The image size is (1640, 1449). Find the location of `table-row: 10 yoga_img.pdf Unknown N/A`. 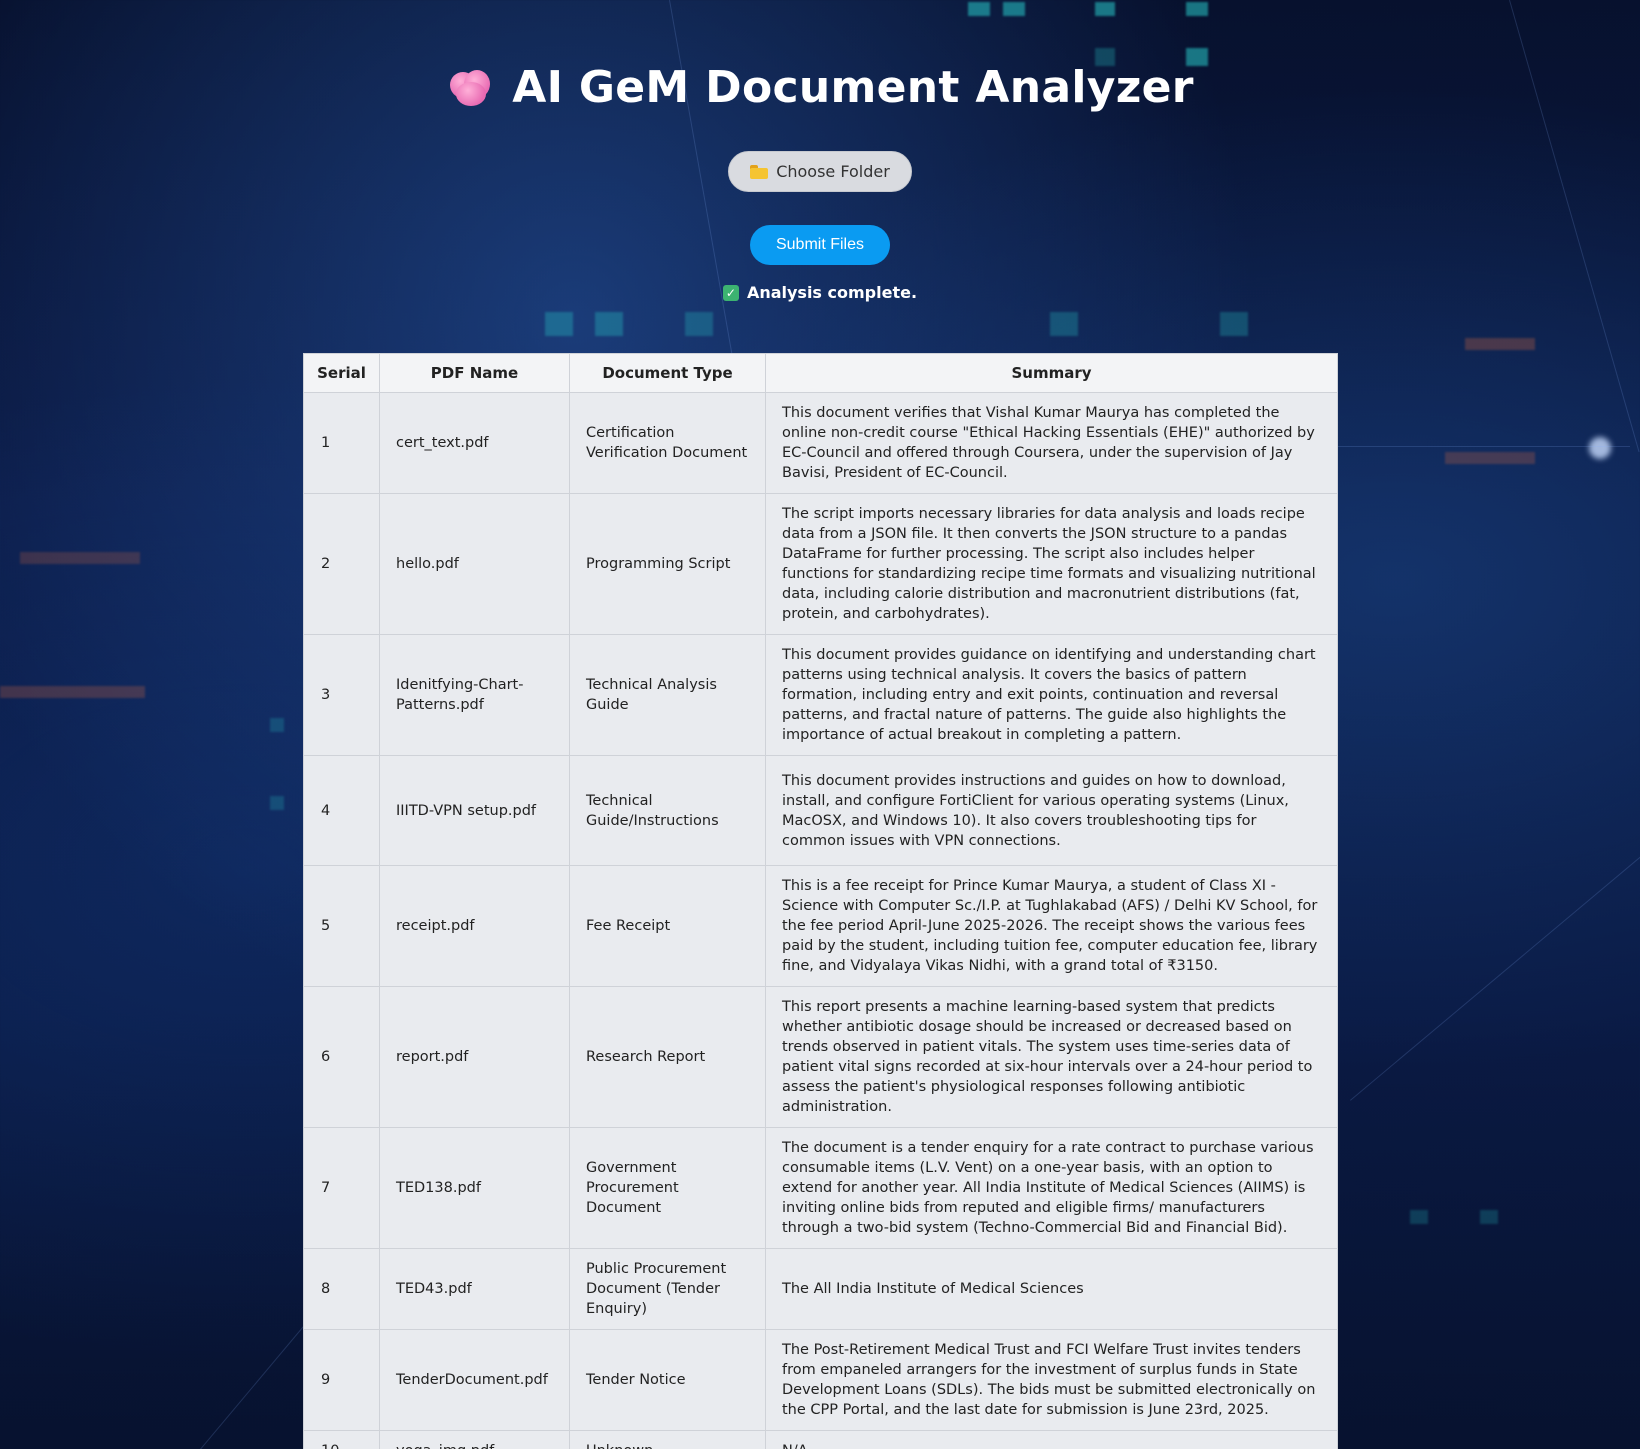

table-row: 10 yoga_img.pdf Unknown N/A is located at coordinates (820, 1439).